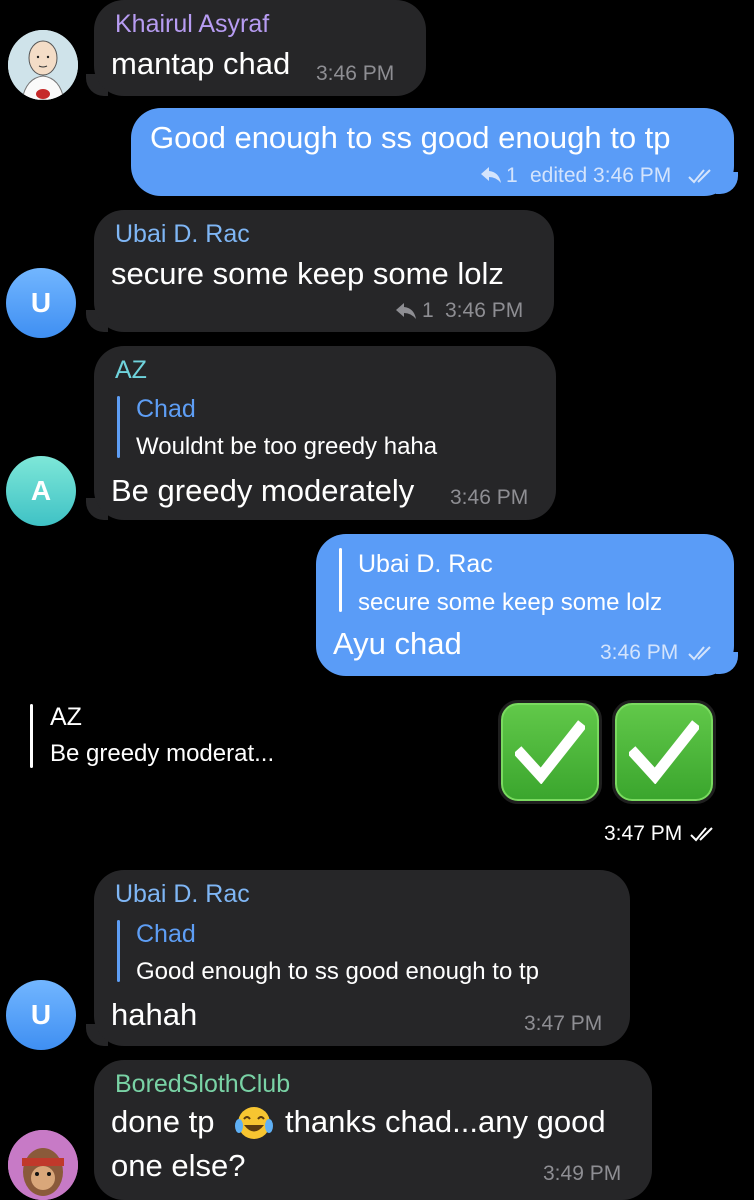  I want to click on reply-quote-text: secure some keep some lolz, so click(510, 603).